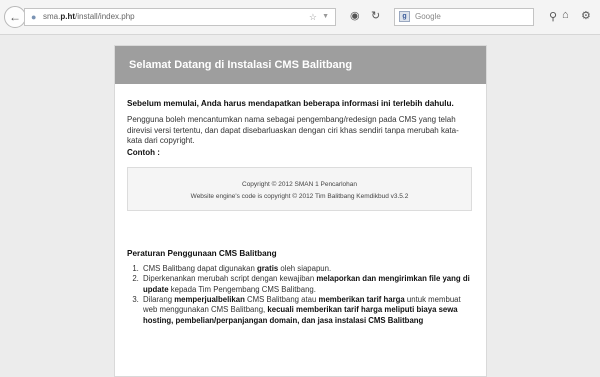 The height and width of the screenshot is (377, 600). Describe the element at coordinates (143, 152) in the screenshot. I see `example-label: Contoh :` at that location.